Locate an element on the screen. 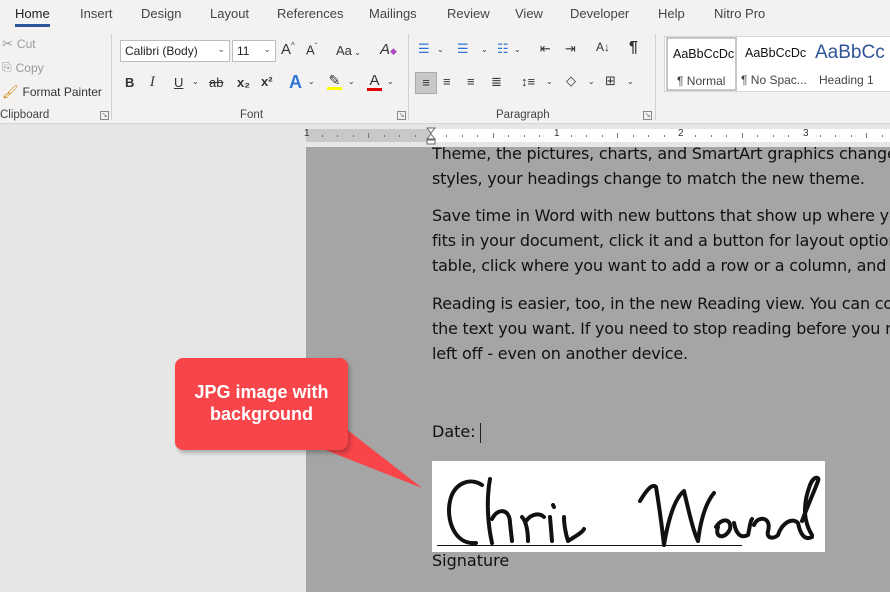 The image size is (890, 592). tab-view: View is located at coordinates (529, 13).